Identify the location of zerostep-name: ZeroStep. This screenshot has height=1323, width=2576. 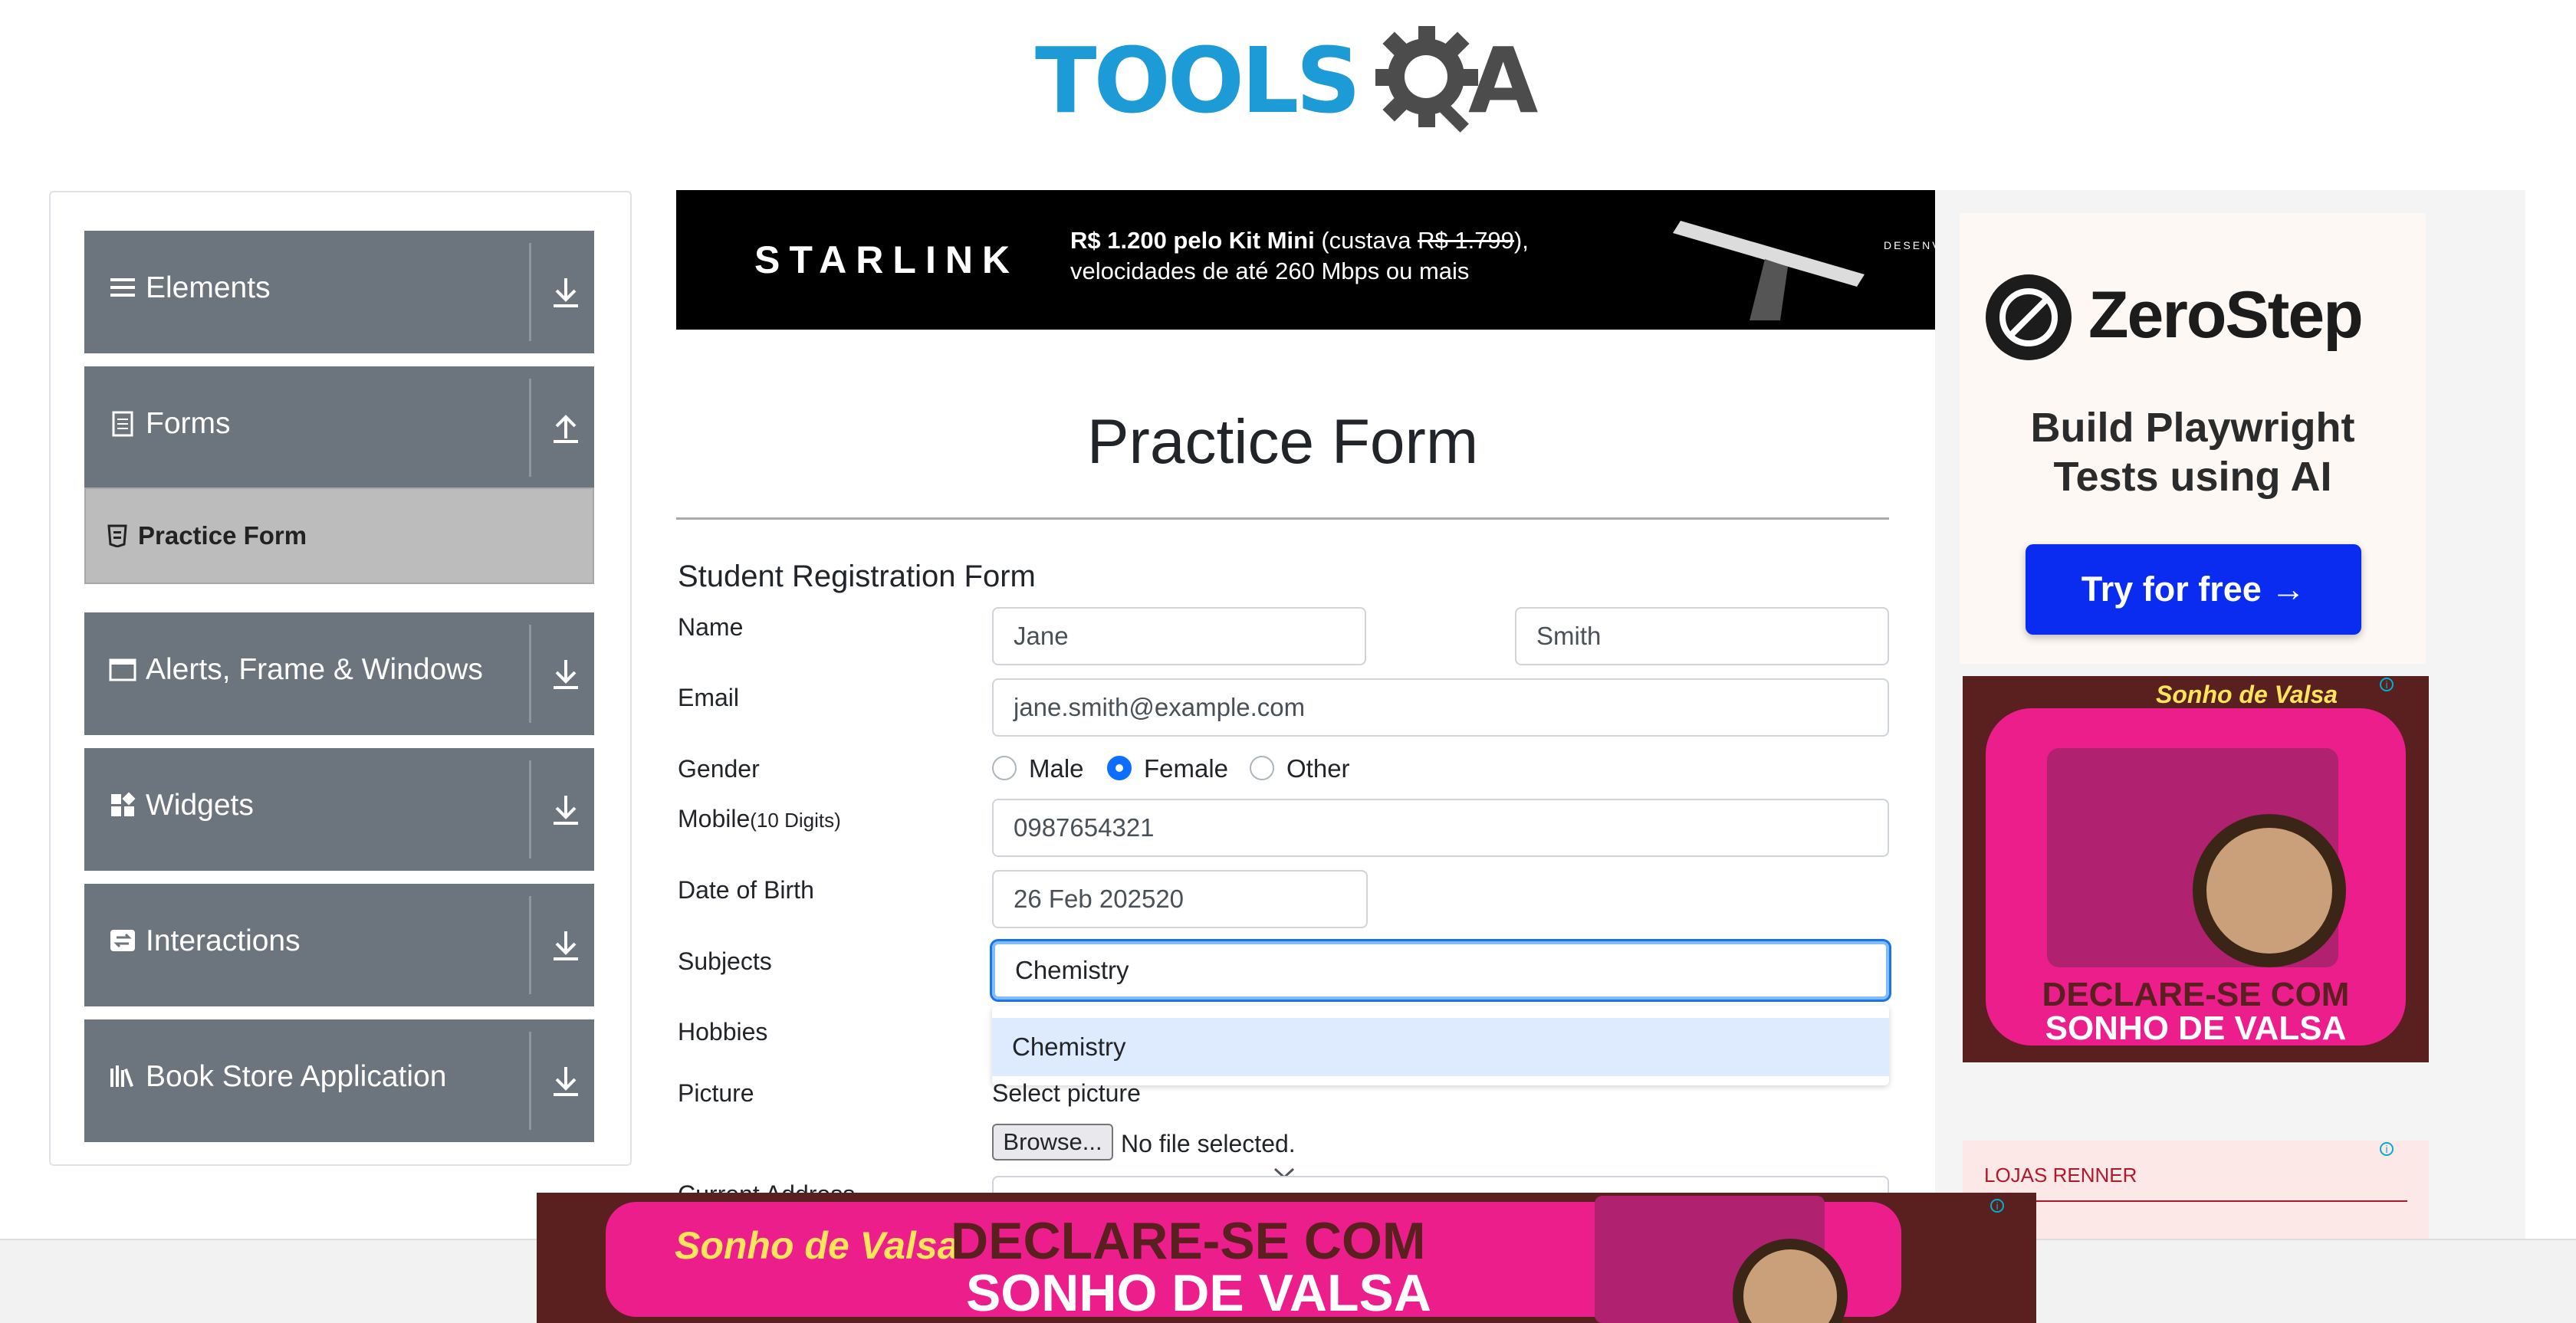
(2226, 315).